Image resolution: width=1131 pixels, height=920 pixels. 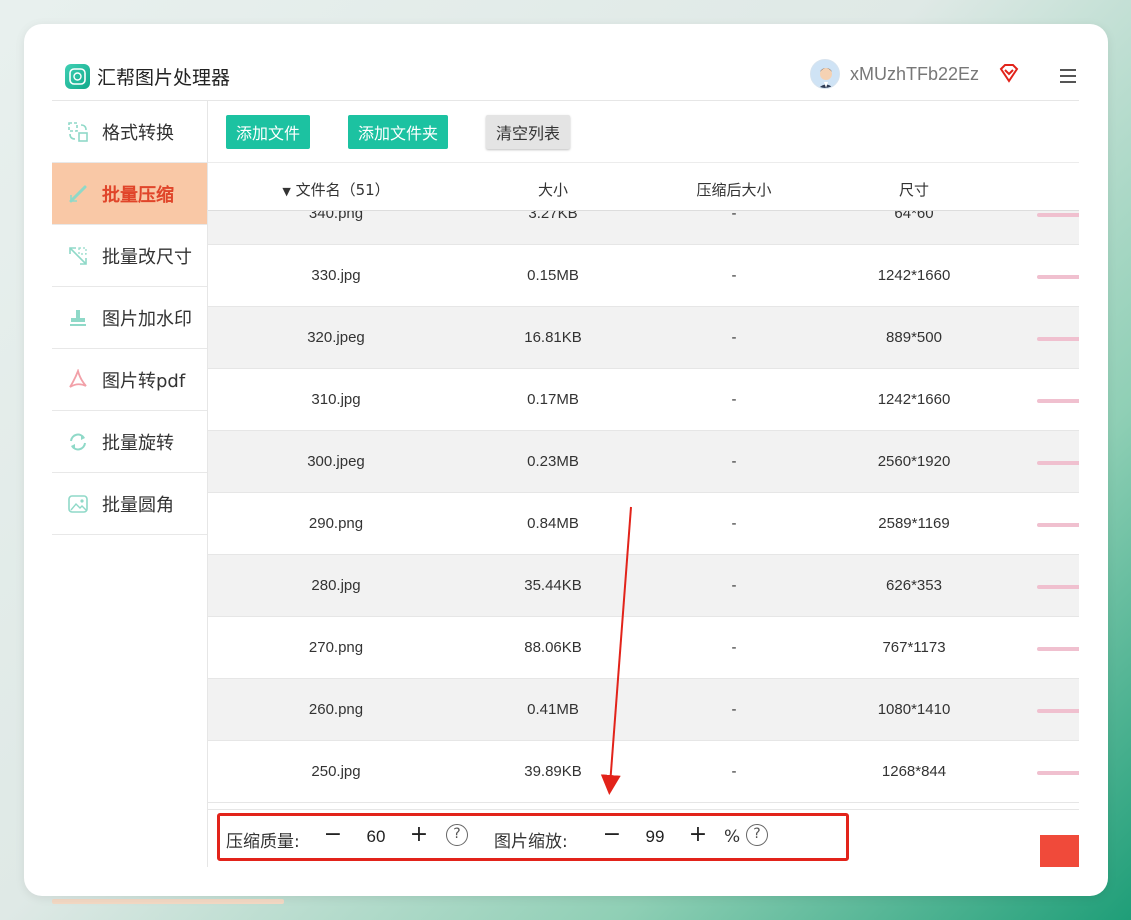 I want to click on cell-size: 88.06KB, so click(x=553, y=647).